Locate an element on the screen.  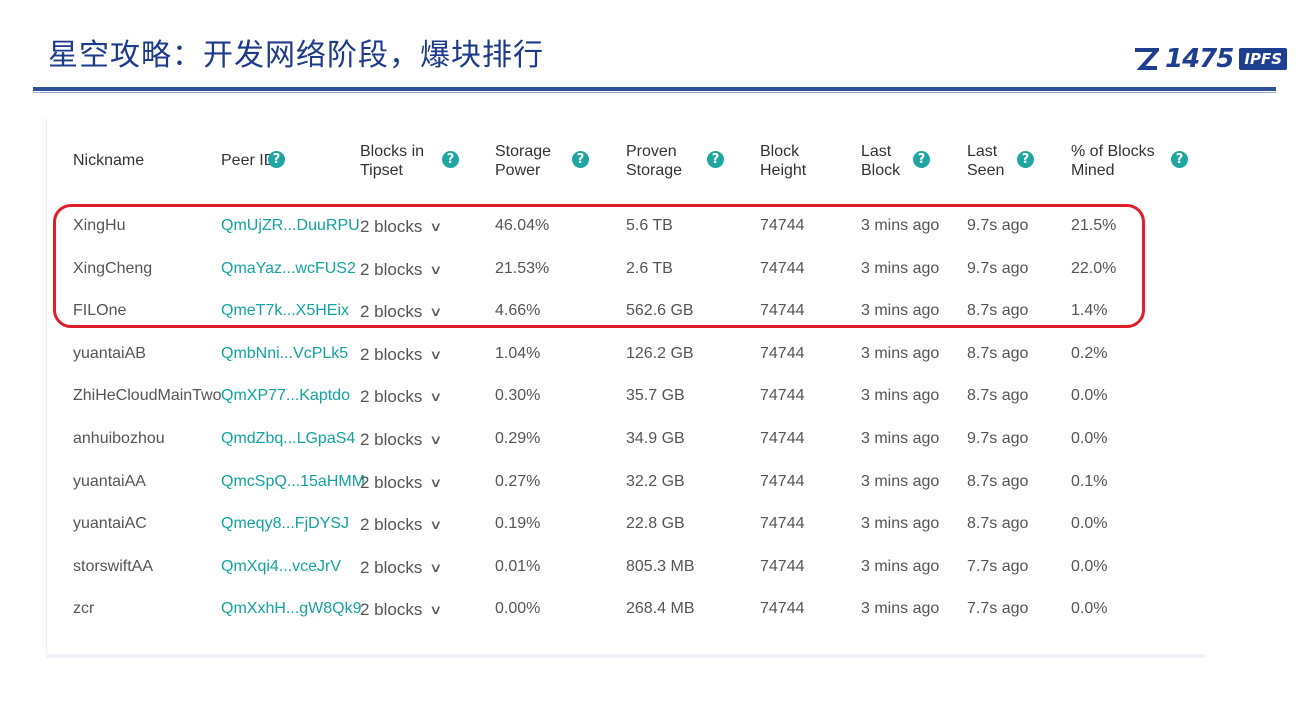
cell-nickname: FILOne is located at coordinates (100, 311).